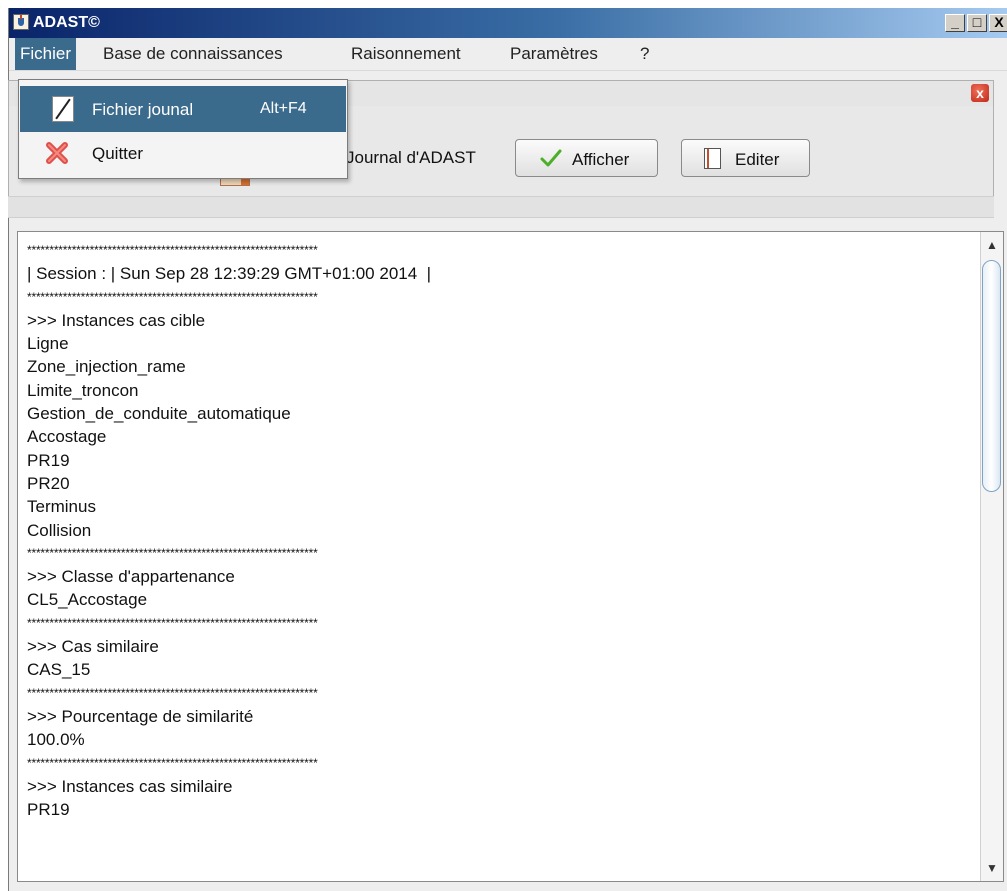  I want to click on log-line: Ligne, so click(48, 344).